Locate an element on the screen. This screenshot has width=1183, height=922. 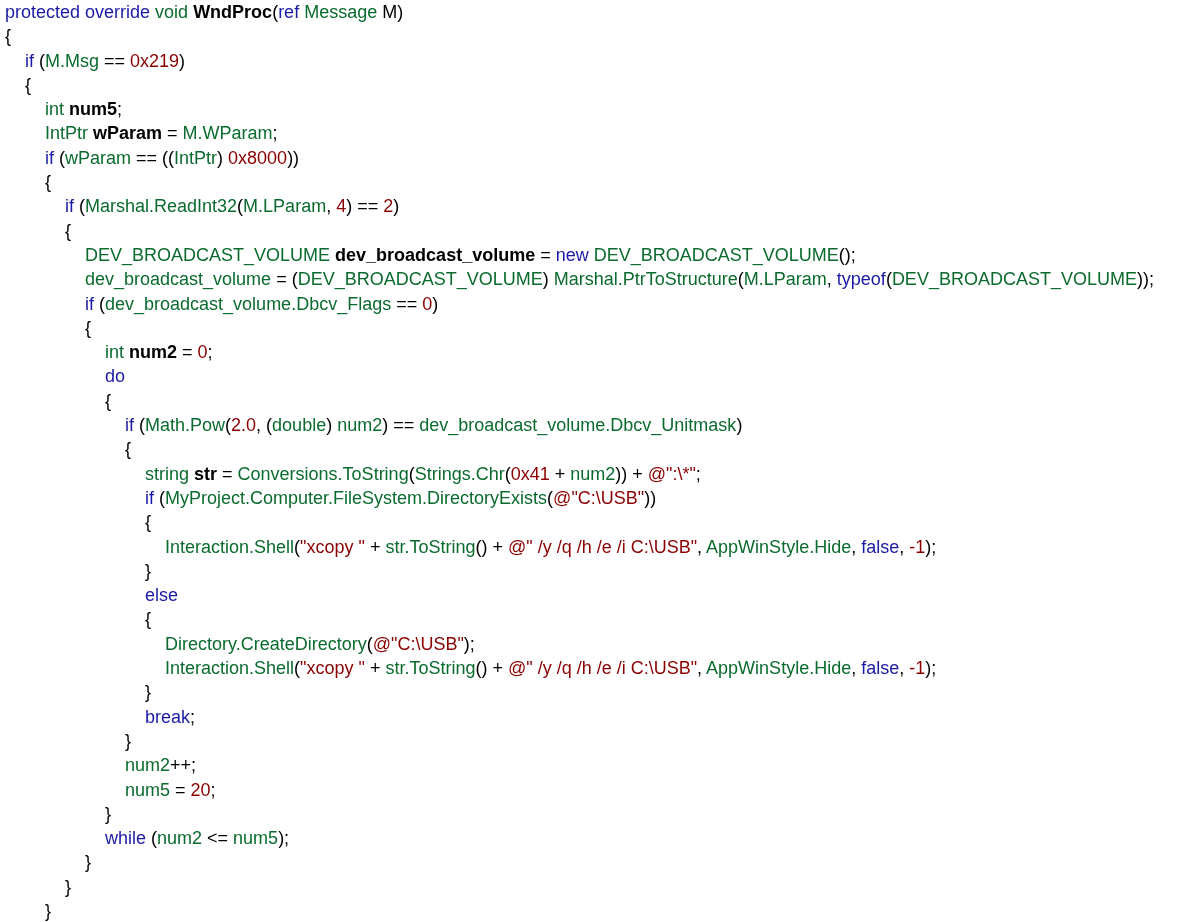
code-line: DEV_BROADCAST_VOLUME dev_broadcast_volume = new DEV_BROADCAST_VOLUME(); is located at coordinates (470, 255).